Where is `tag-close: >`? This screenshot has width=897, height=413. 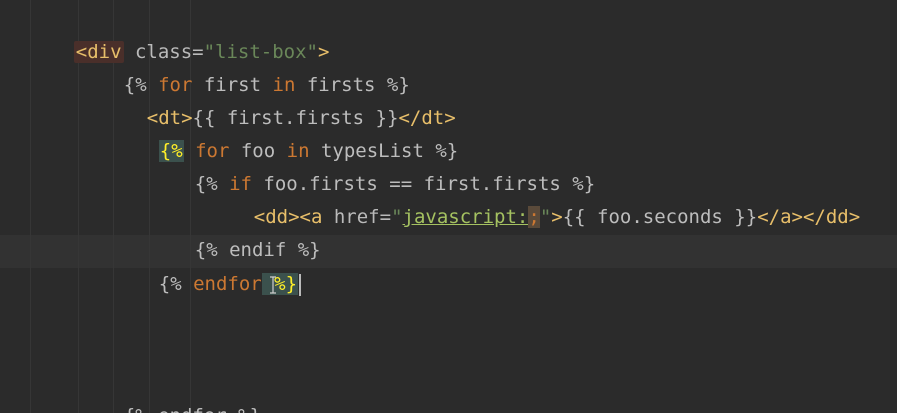 tag-close: > is located at coordinates (557, 217).